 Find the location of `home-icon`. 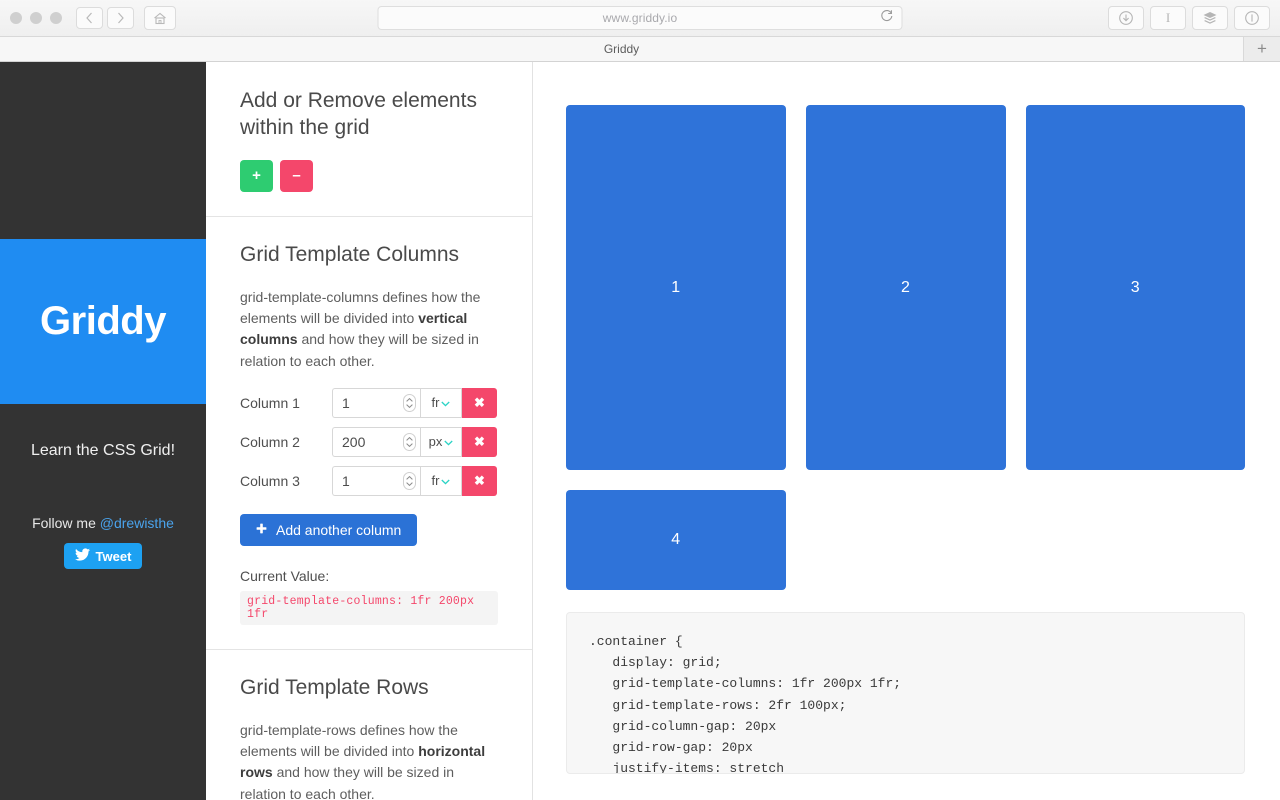

home-icon is located at coordinates (160, 18).